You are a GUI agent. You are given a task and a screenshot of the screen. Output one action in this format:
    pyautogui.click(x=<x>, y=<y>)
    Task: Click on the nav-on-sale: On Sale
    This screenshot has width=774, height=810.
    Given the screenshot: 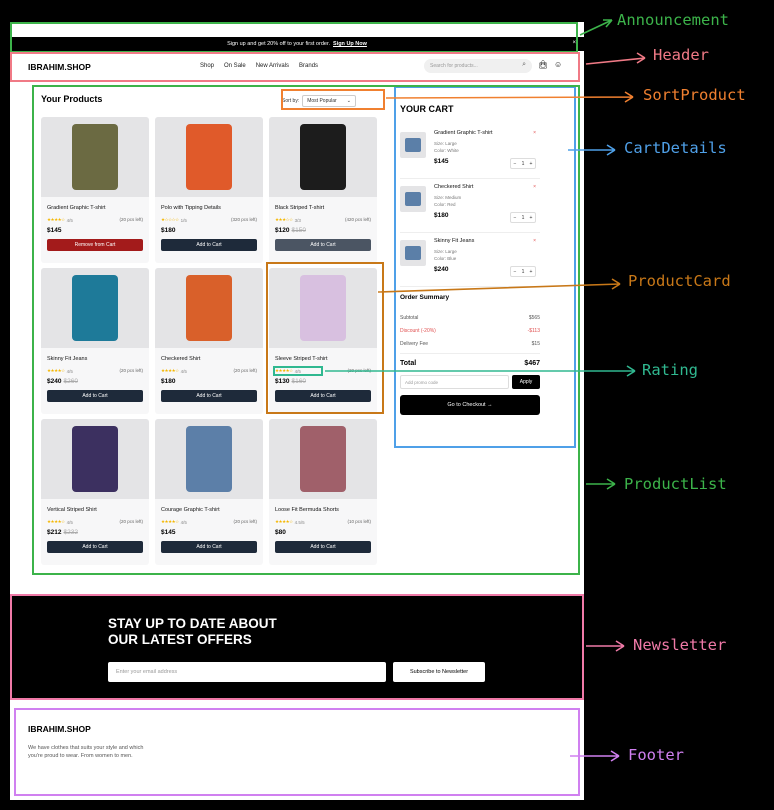 What is the action you would take?
    pyautogui.click(x=235, y=66)
    